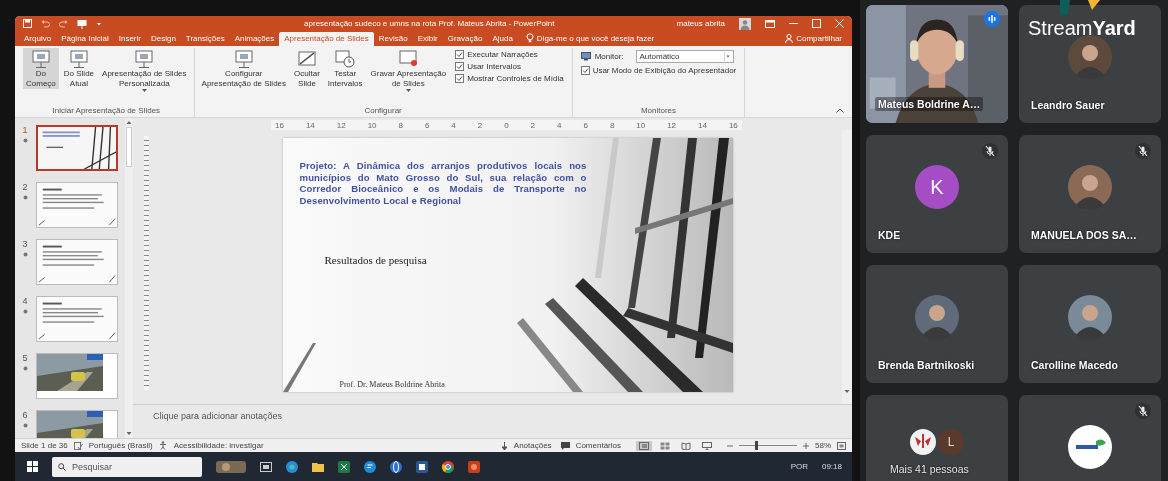  I want to click on chrome-icon, so click(448, 466).